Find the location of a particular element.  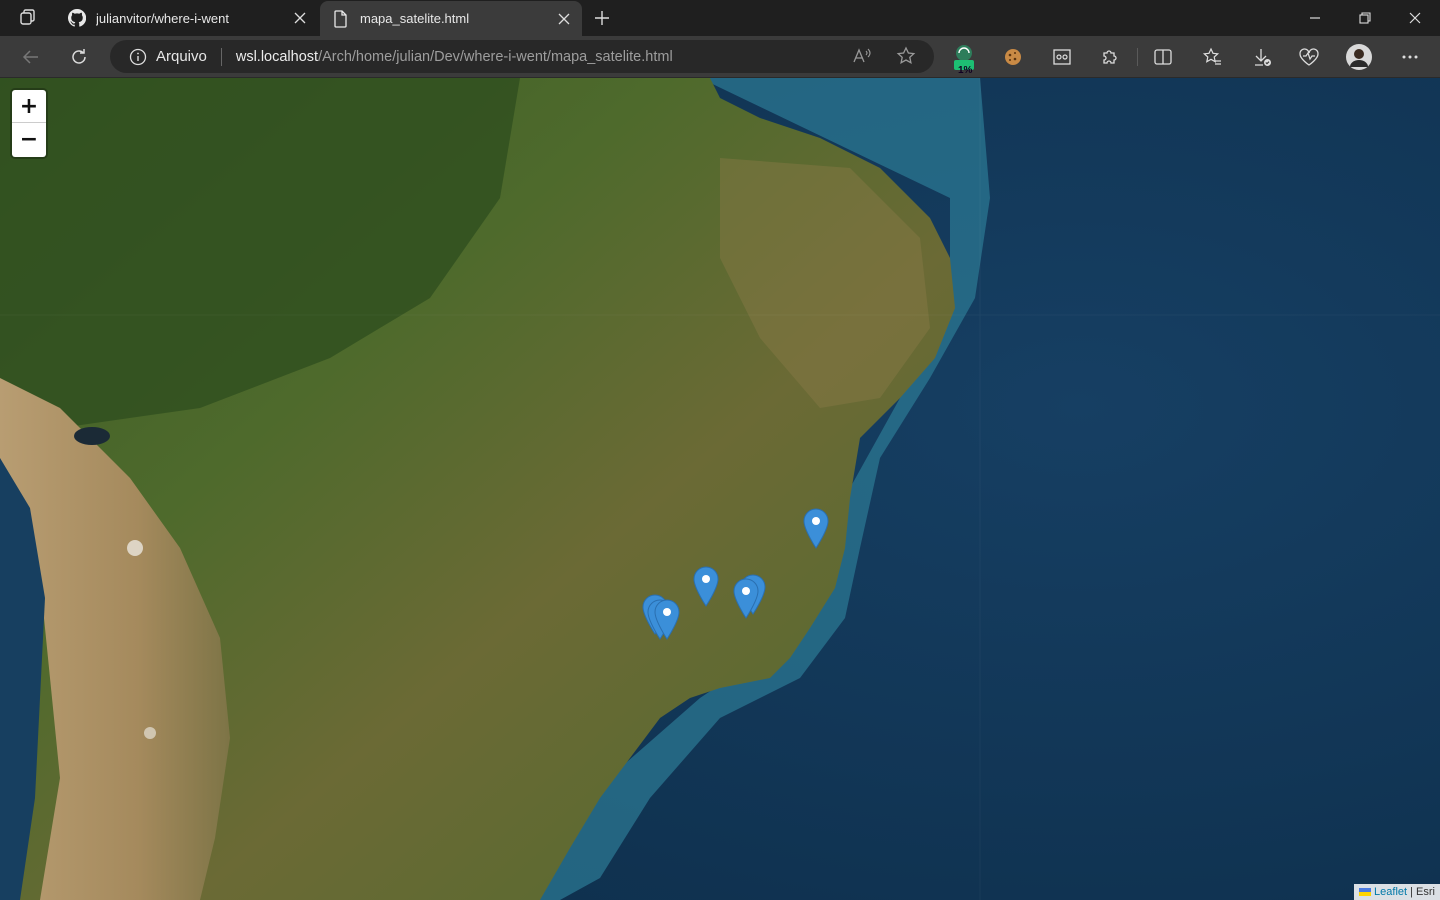

zoom-out-button: − is located at coordinates (29, 139).